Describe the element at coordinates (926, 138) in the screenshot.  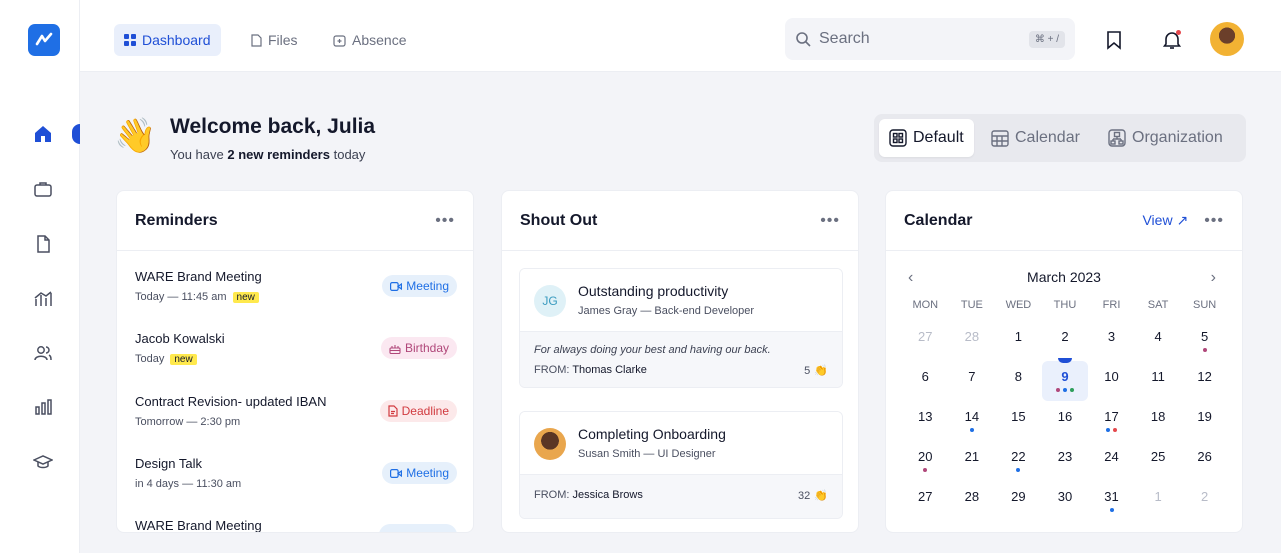
I see `view-default-button: Default` at that location.